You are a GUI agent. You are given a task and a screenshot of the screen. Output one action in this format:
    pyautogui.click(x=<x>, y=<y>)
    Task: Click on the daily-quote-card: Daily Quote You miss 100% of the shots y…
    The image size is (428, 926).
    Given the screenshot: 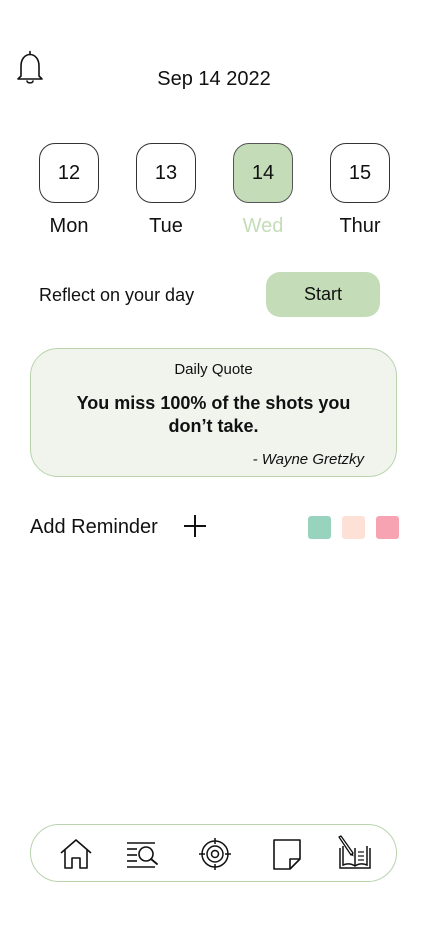 What is the action you would take?
    pyautogui.click(x=213, y=412)
    